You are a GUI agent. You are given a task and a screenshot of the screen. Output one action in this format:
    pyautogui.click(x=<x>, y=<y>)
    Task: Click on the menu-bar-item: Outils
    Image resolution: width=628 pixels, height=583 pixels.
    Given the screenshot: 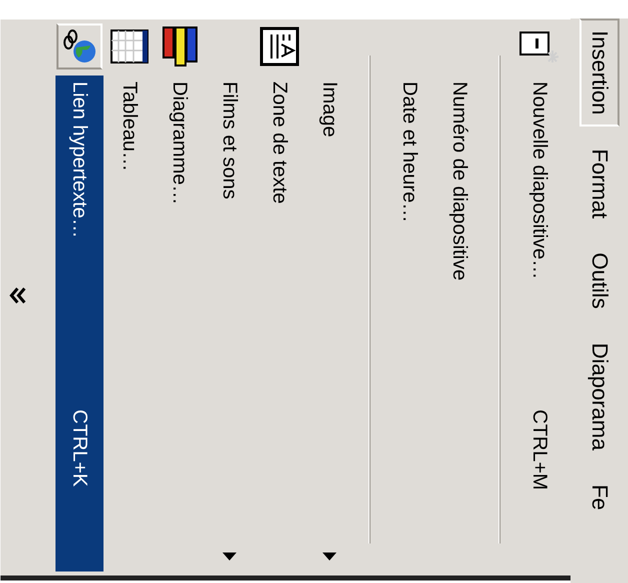 What is the action you would take?
    pyautogui.click(x=599, y=280)
    